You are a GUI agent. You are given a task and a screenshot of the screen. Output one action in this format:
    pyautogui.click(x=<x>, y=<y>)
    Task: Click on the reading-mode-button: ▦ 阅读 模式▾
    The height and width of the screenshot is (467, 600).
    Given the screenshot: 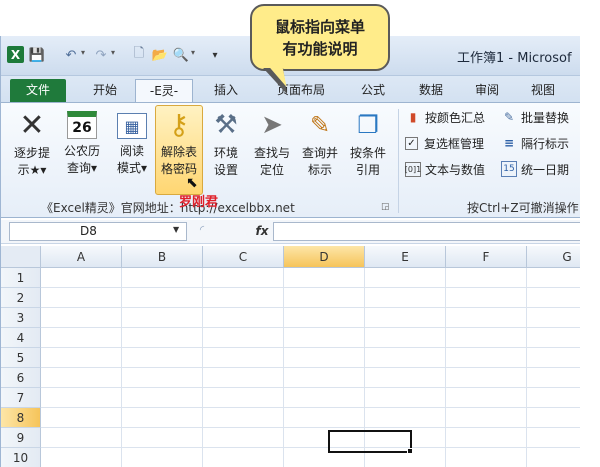 What is the action you would take?
    pyautogui.click(x=132, y=150)
    